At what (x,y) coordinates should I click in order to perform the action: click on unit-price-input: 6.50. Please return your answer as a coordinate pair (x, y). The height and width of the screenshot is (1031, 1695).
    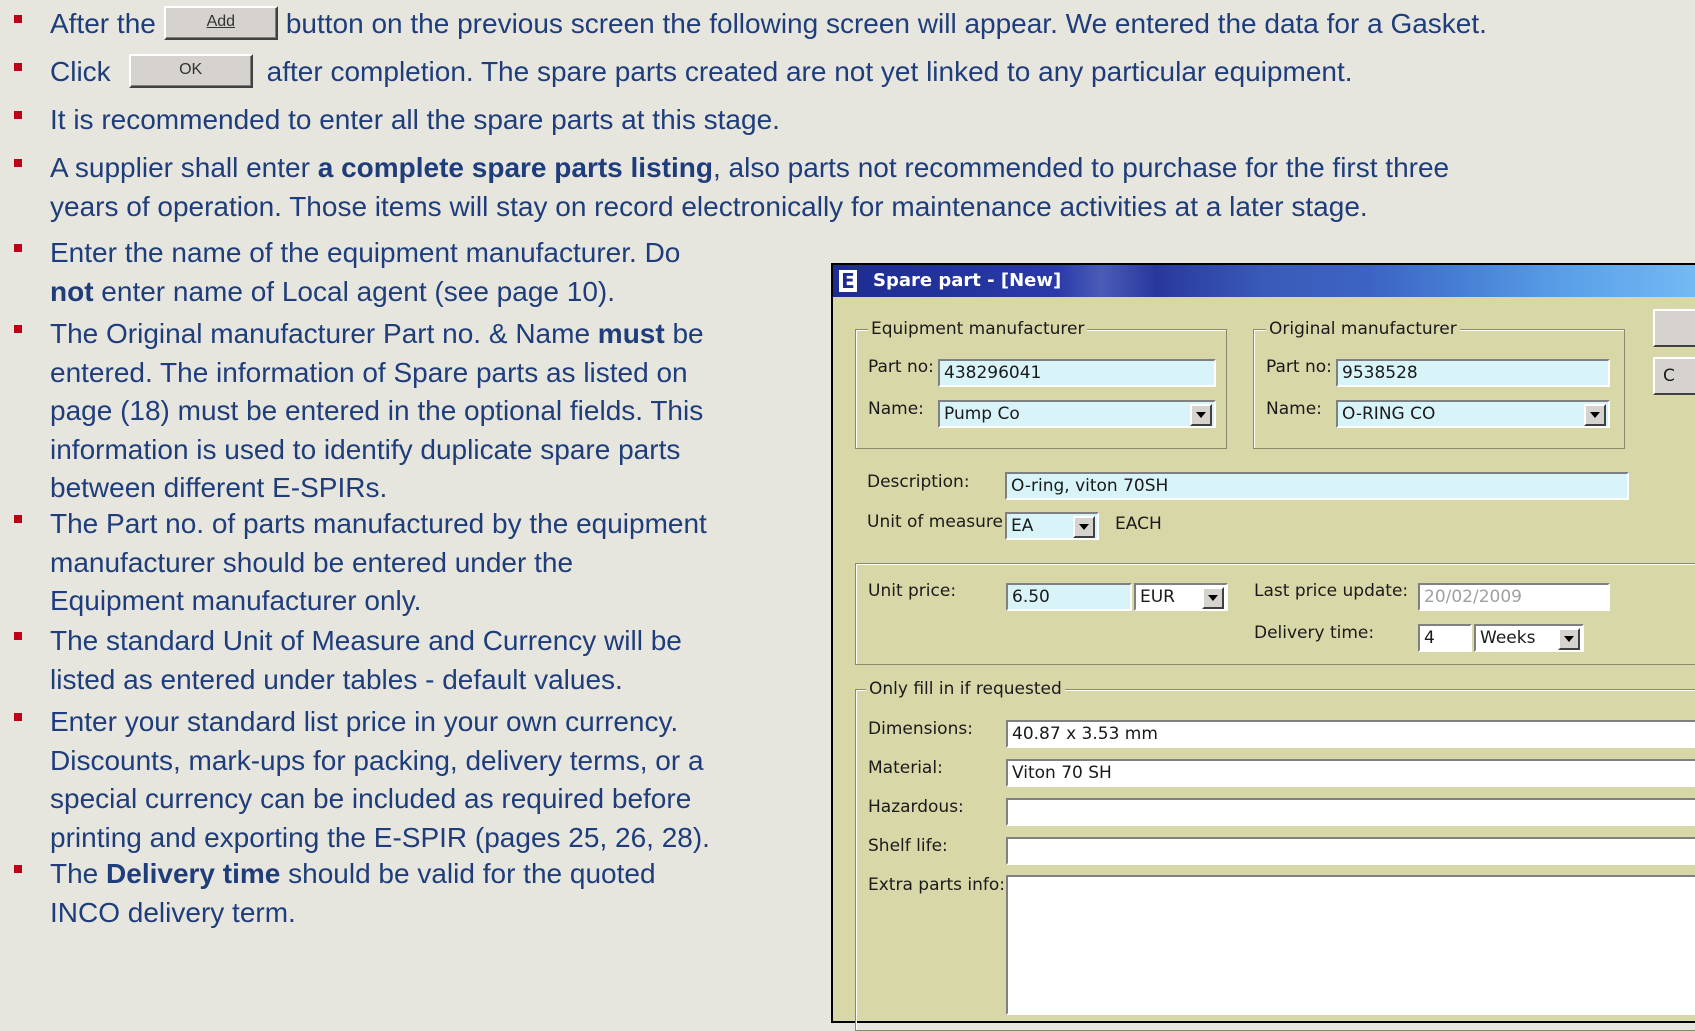
    Looking at the image, I should click on (1069, 597).